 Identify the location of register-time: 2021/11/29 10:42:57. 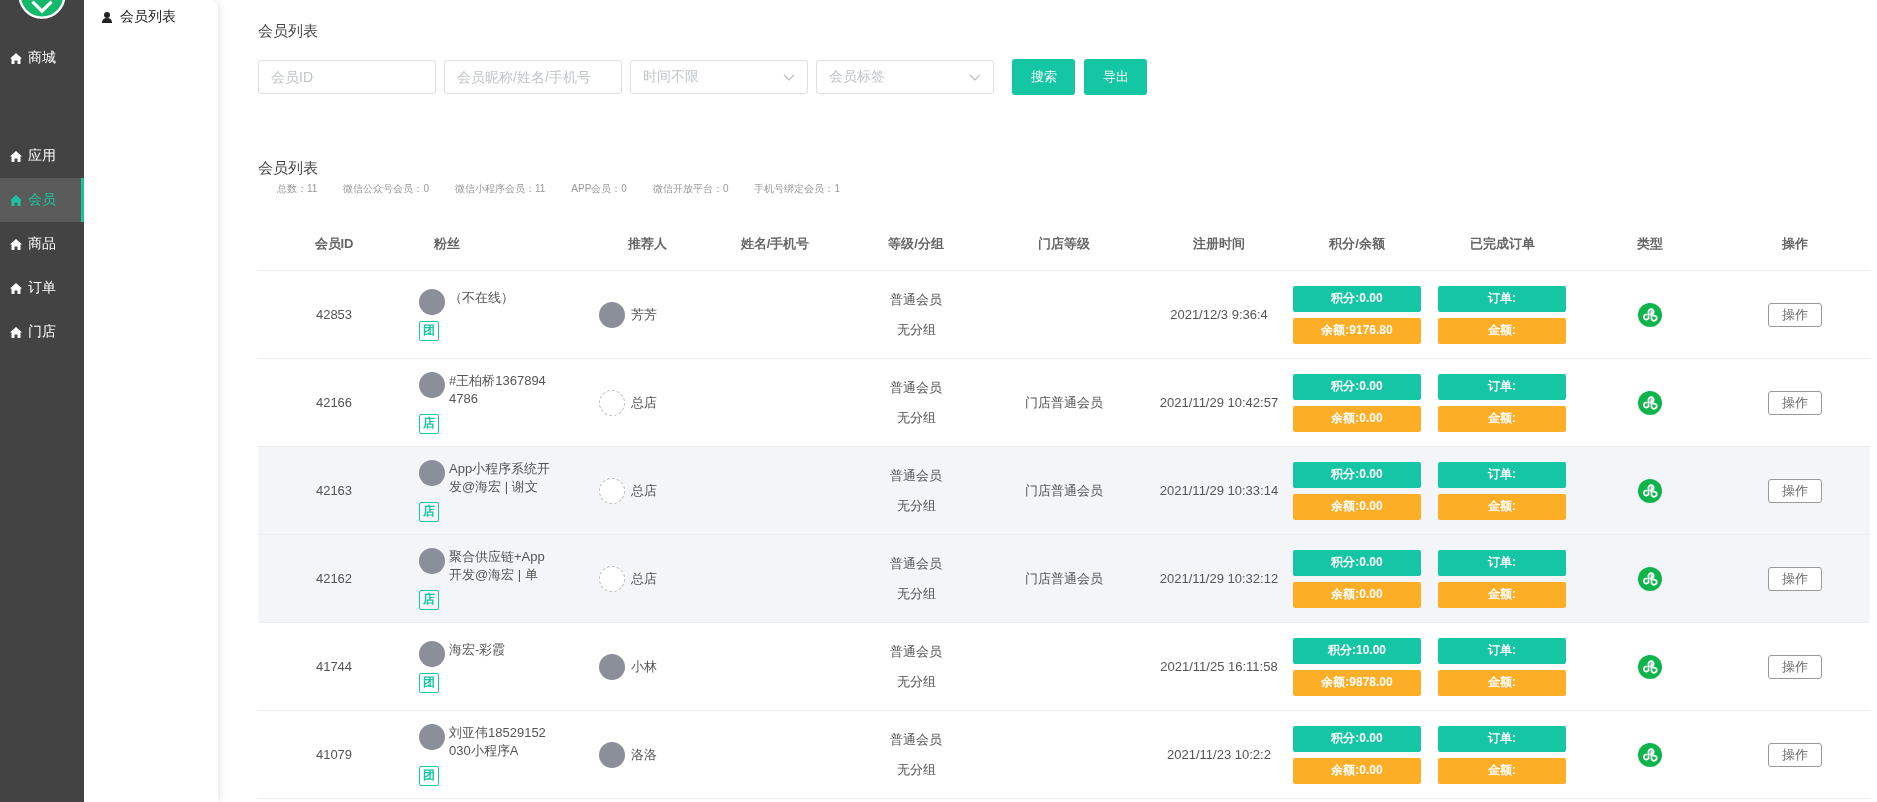
(1219, 402).